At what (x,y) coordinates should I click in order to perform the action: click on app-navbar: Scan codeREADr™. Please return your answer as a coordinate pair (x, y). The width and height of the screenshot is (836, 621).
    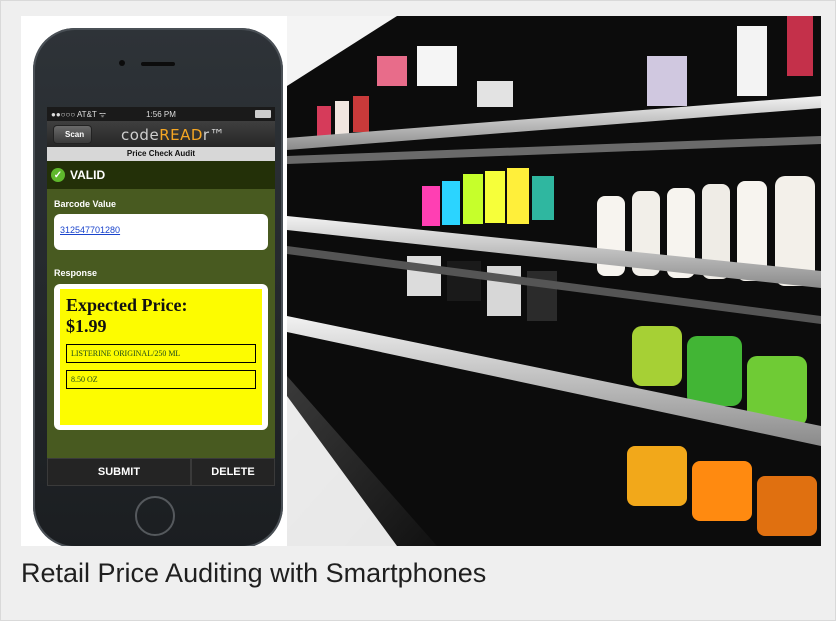
    Looking at the image, I should click on (161, 134).